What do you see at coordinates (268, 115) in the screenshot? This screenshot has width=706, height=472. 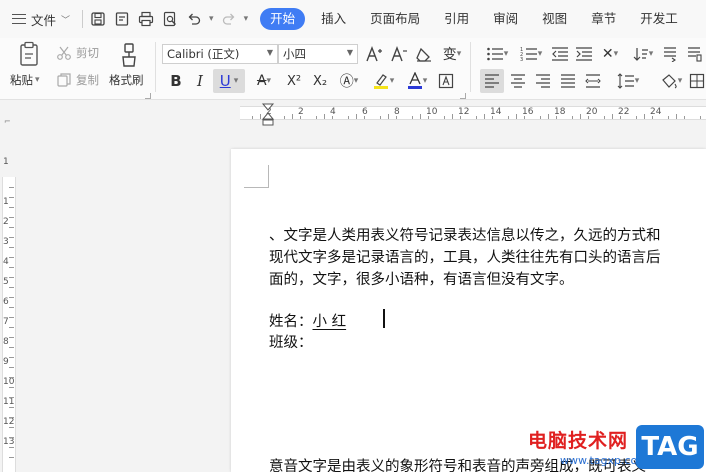 I see `indent-marker-icon` at bounding box center [268, 115].